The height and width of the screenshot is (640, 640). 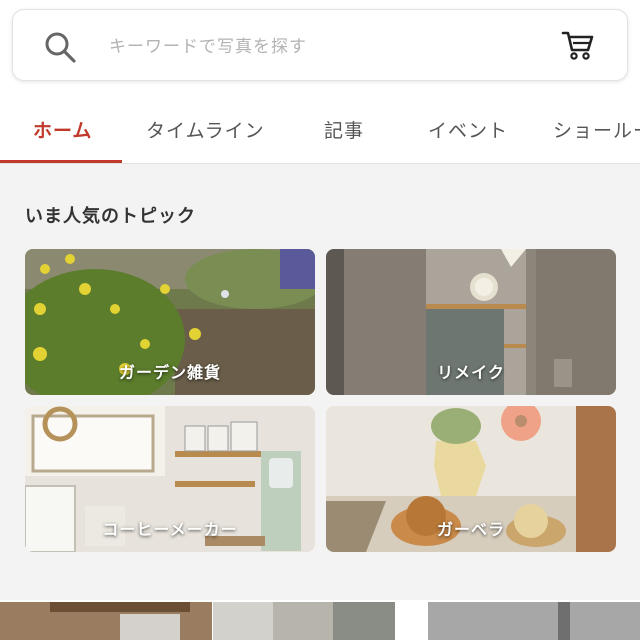 I want to click on tab-events: イベント, so click(x=468, y=129).